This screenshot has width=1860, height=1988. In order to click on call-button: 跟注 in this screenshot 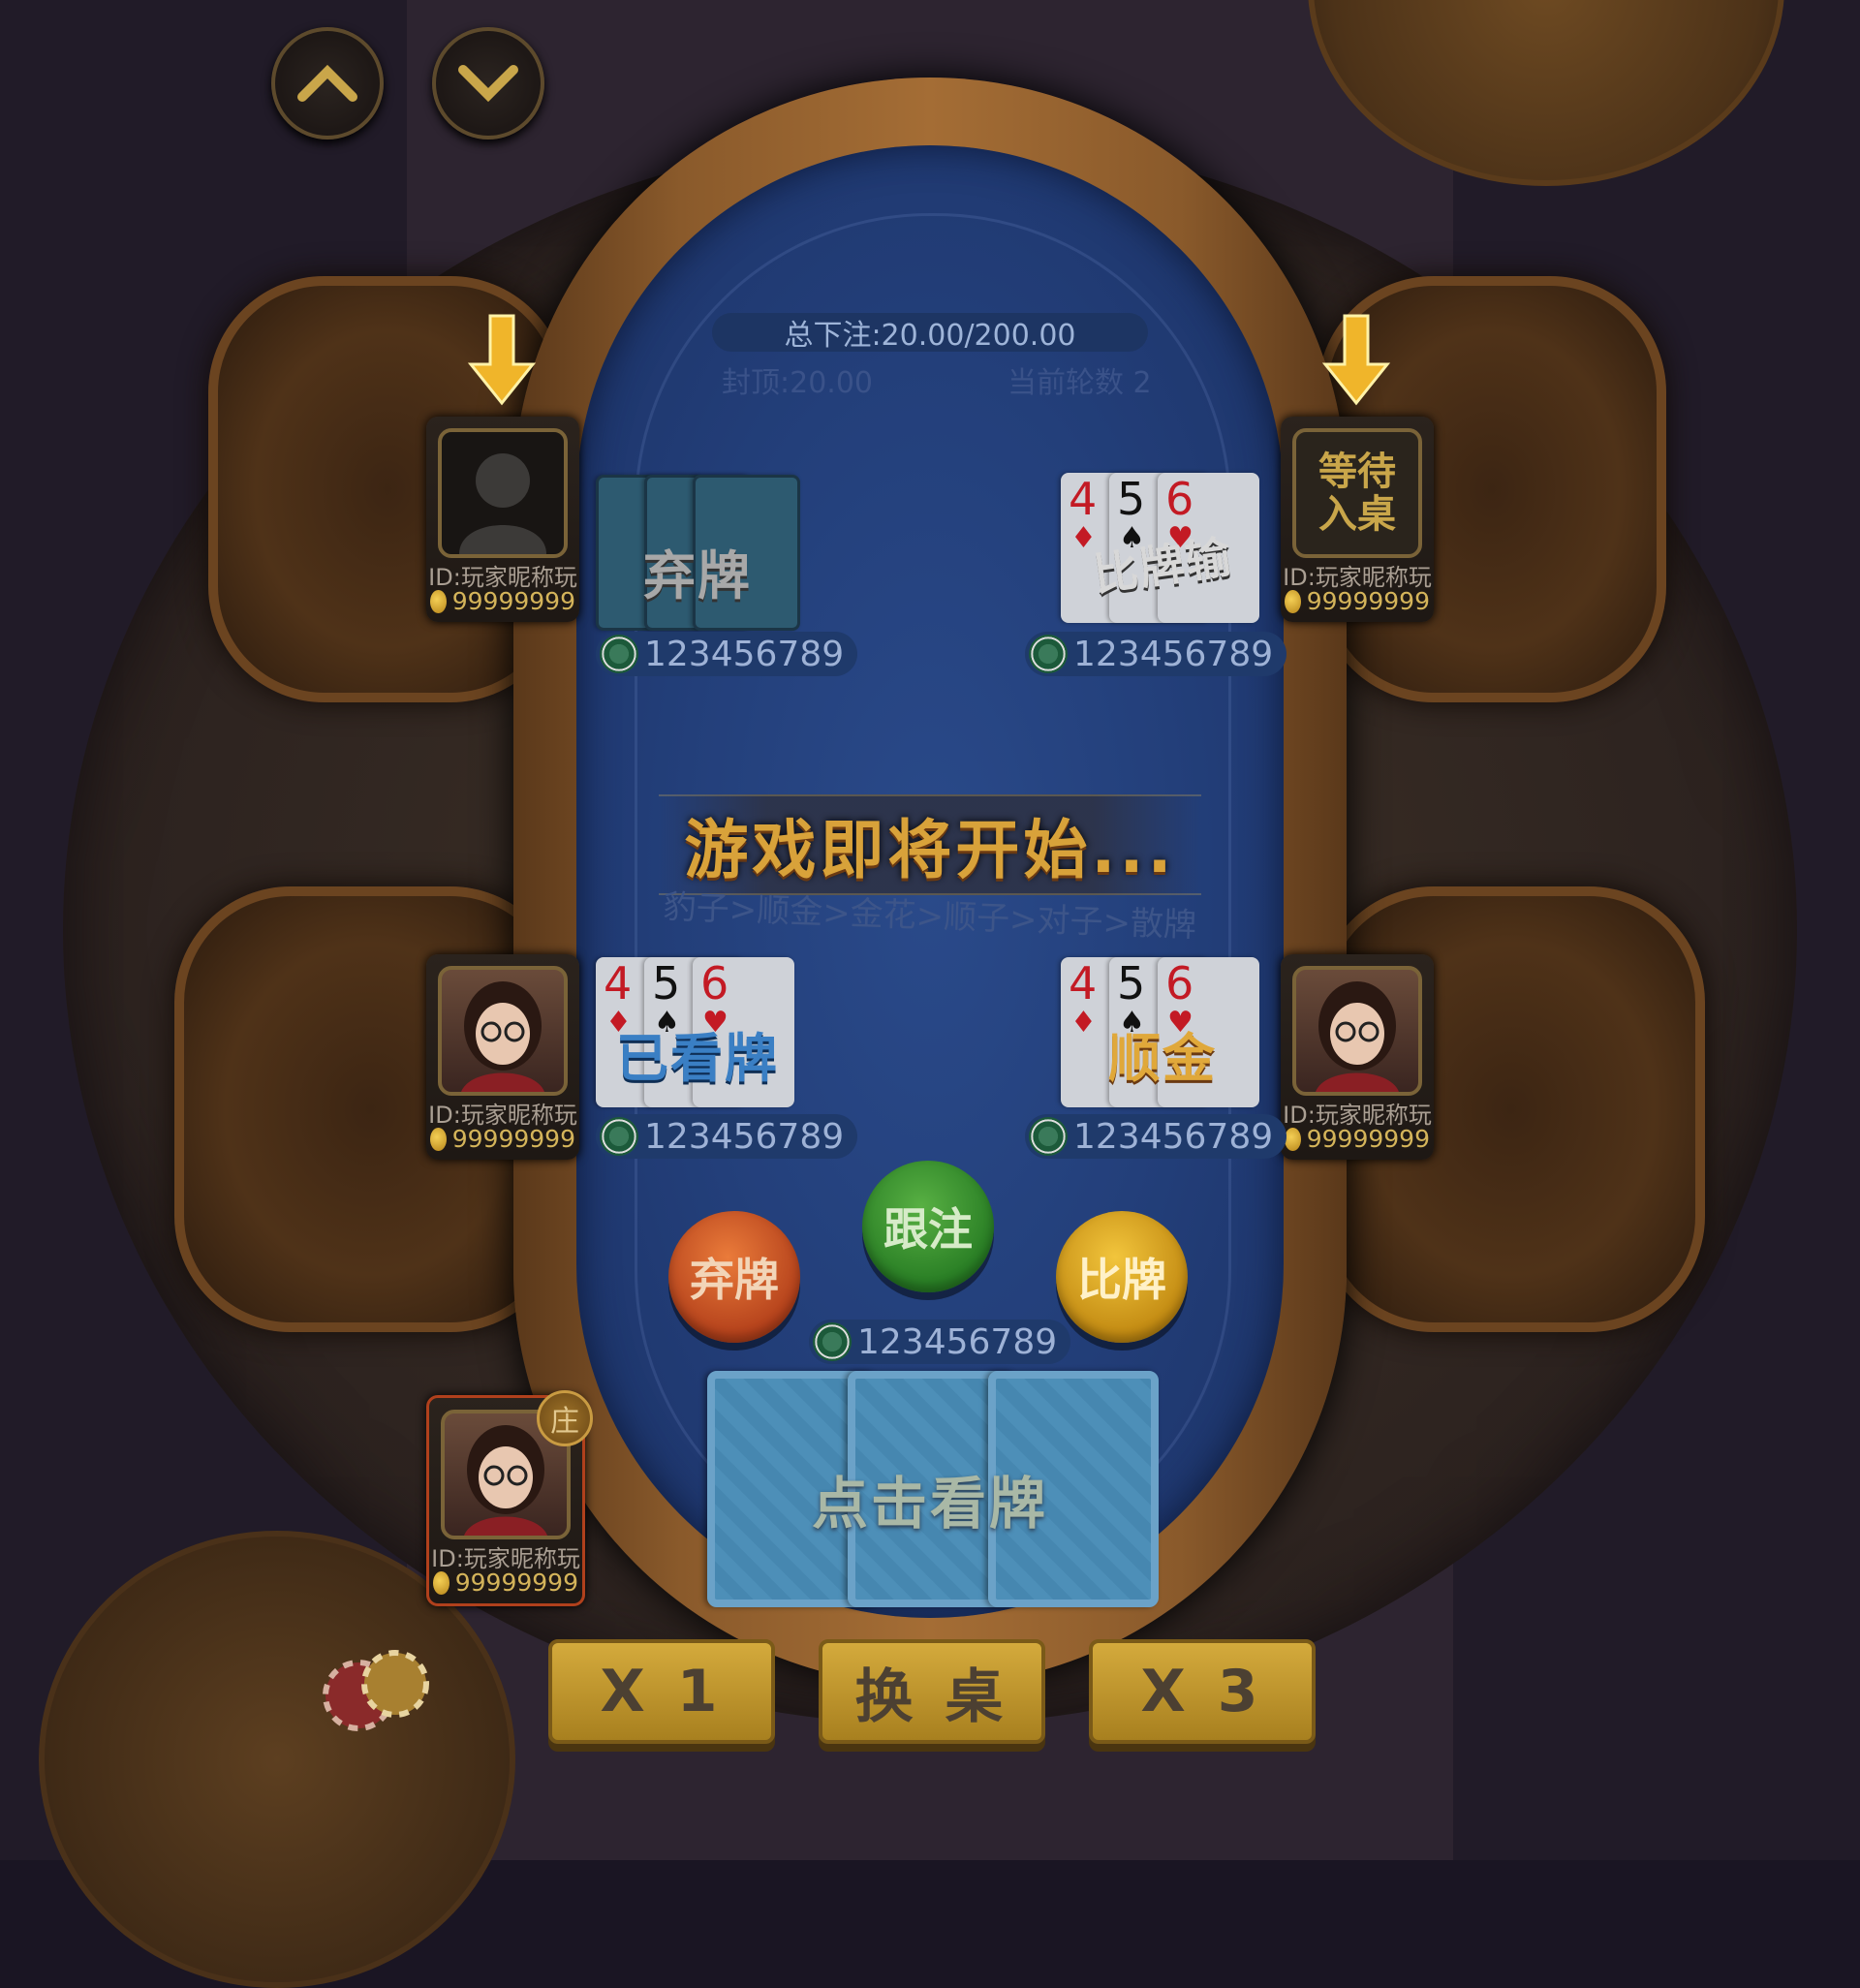, I will do `click(928, 1226)`.